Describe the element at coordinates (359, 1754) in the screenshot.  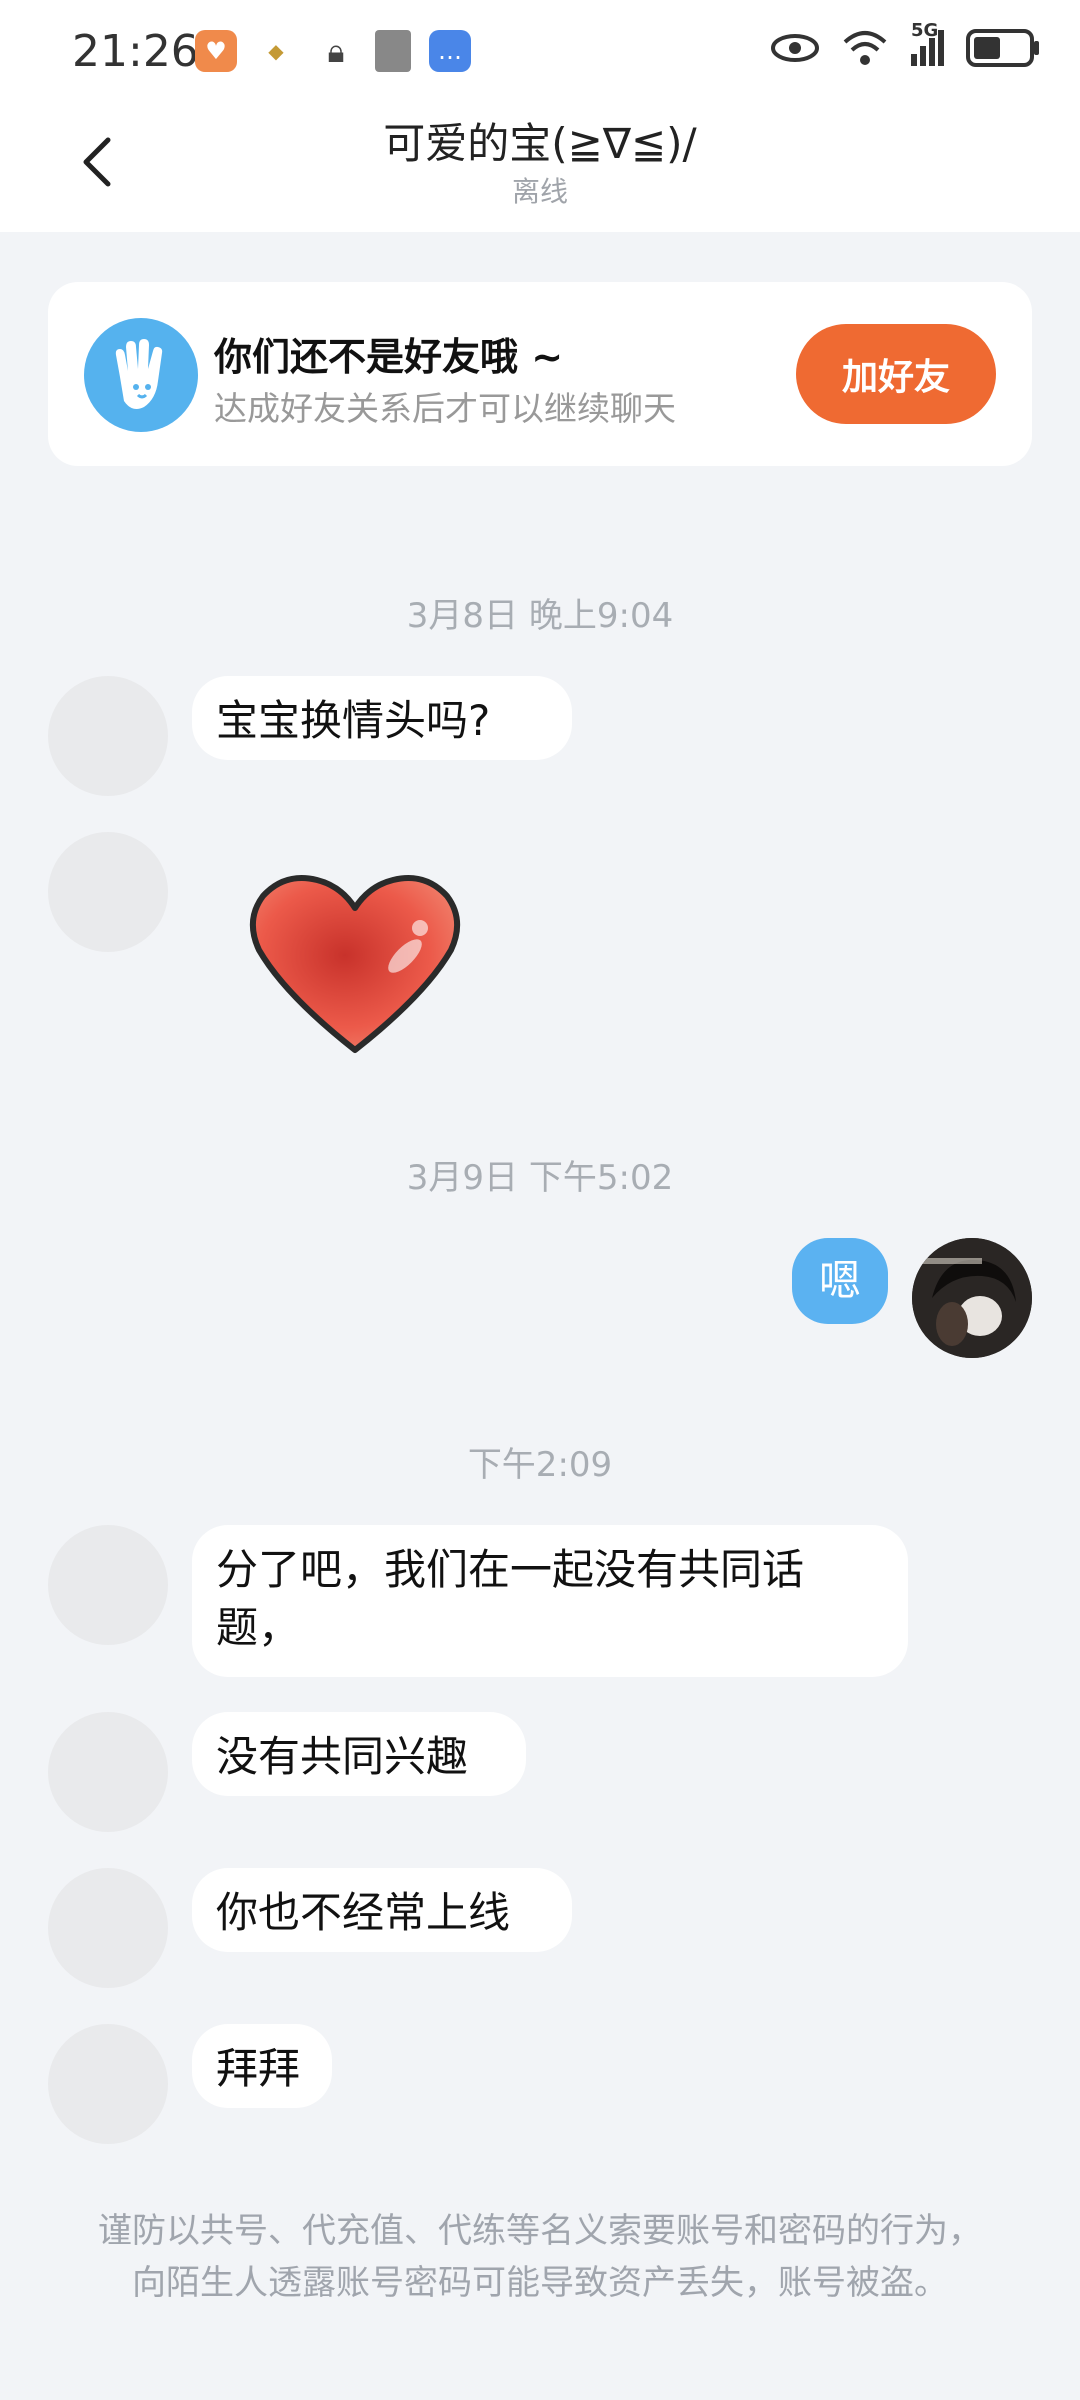
I see `message-bubble: 没有共同兴趣` at that location.